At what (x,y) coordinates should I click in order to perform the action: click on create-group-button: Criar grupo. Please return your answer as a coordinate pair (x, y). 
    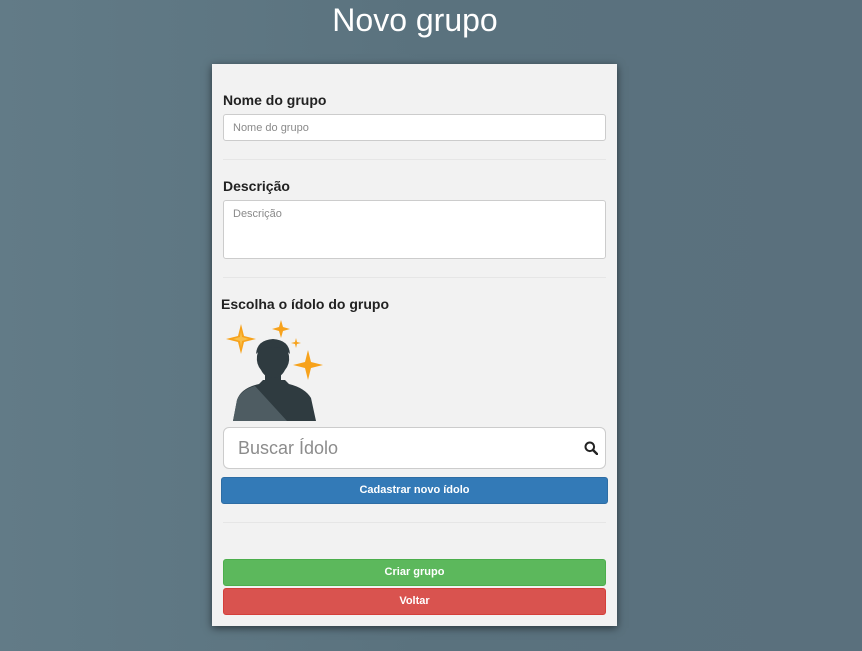
    Looking at the image, I should click on (414, 572).